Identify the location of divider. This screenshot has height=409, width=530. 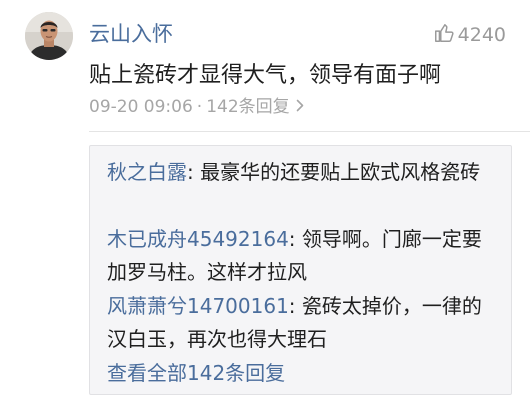
(309, 131).